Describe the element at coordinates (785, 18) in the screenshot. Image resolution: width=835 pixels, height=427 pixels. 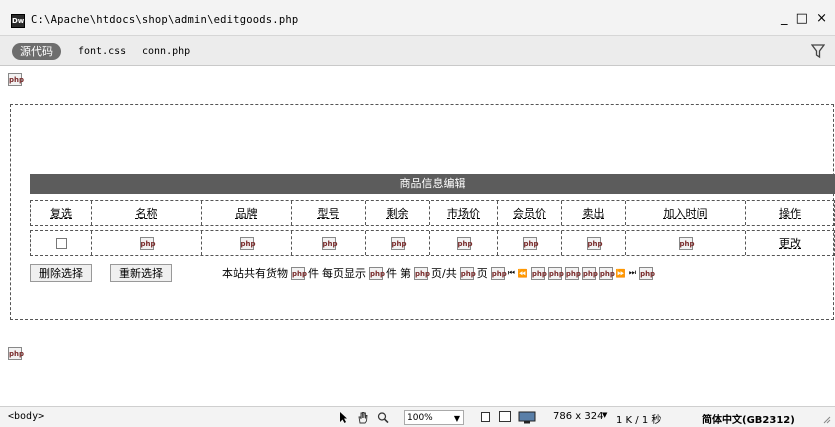
I see `minimize-icon: _` at that location.